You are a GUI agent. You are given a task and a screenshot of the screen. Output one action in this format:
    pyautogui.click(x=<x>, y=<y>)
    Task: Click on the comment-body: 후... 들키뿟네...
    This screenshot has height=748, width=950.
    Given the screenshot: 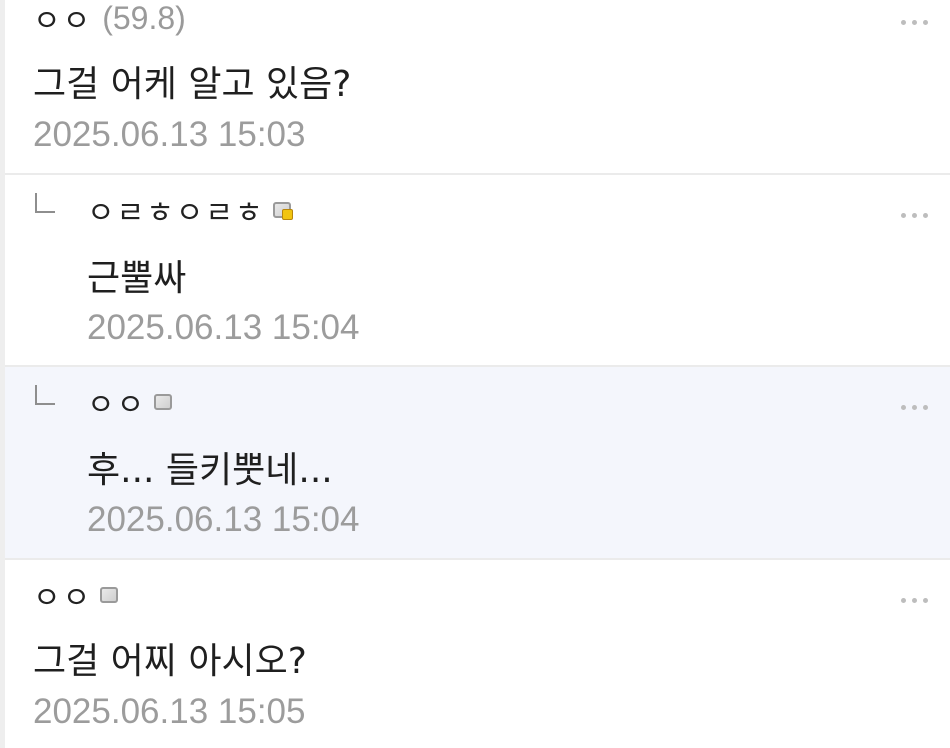 What is the action you would take?
    pyautogui.click(x=210, y=470)
    